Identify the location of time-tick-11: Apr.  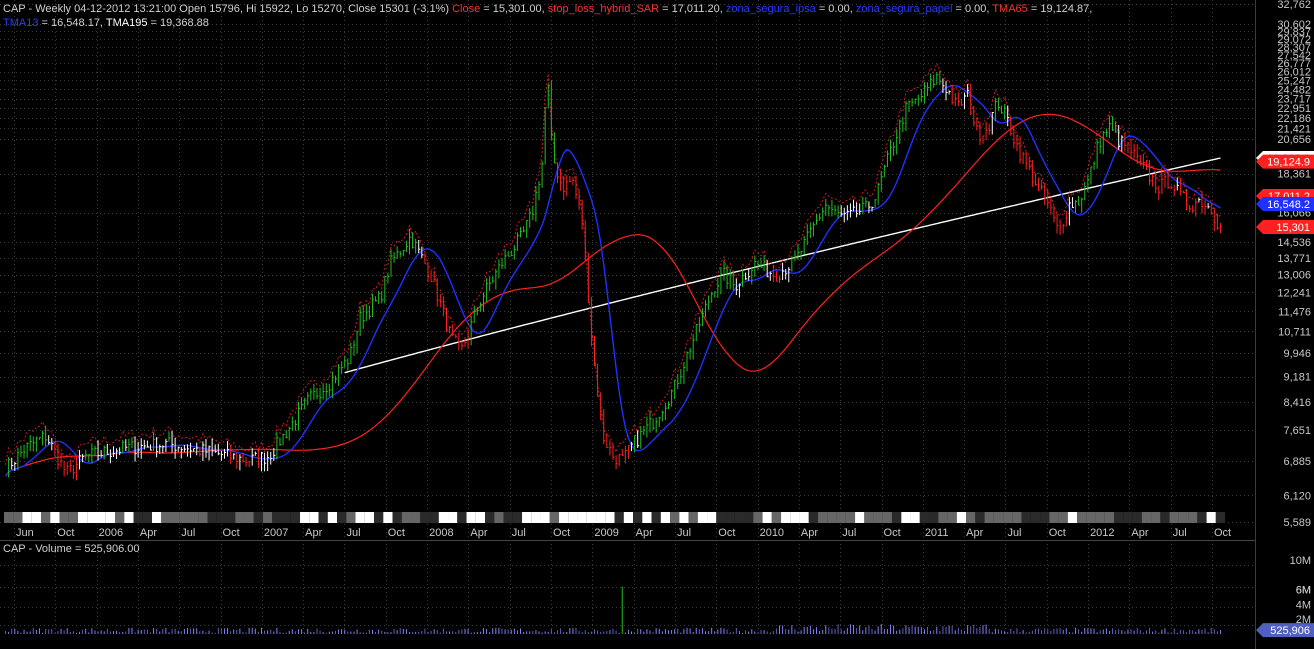
(478, 533).